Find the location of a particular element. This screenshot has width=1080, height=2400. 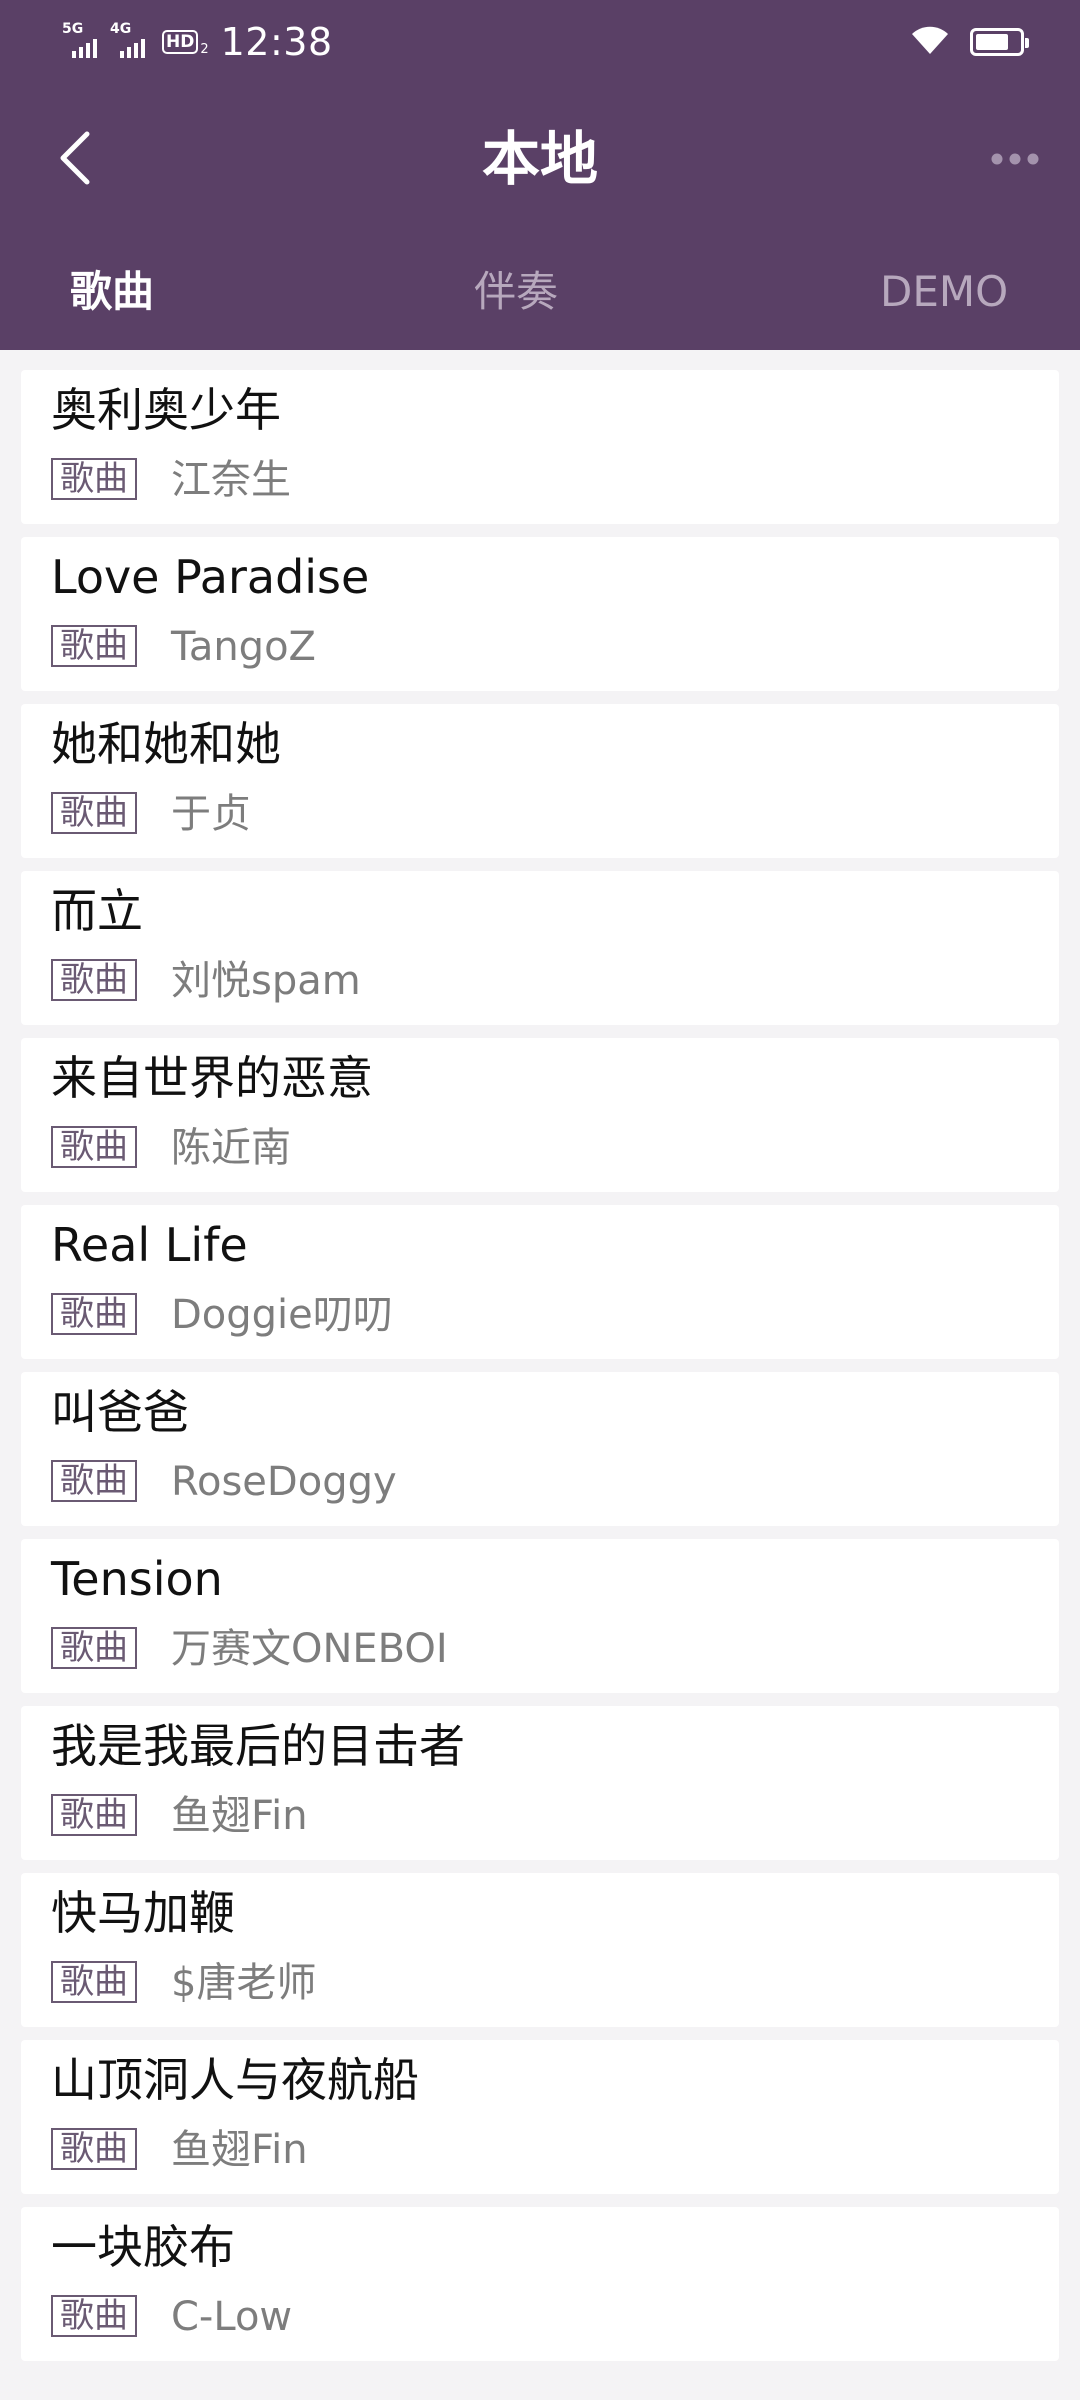

app-header: 5G 4G HD 2 12:38 本地 歌曲 伴奏 DEMO is located at coordinates (540, 175).